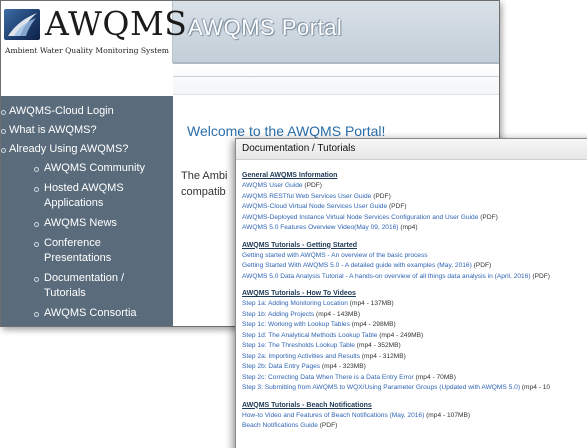 The image size is (587, 448). Describe the element at coordinates (265, 27) in the screenshot. I see `portal-title: AWQMS Portal` at that location.